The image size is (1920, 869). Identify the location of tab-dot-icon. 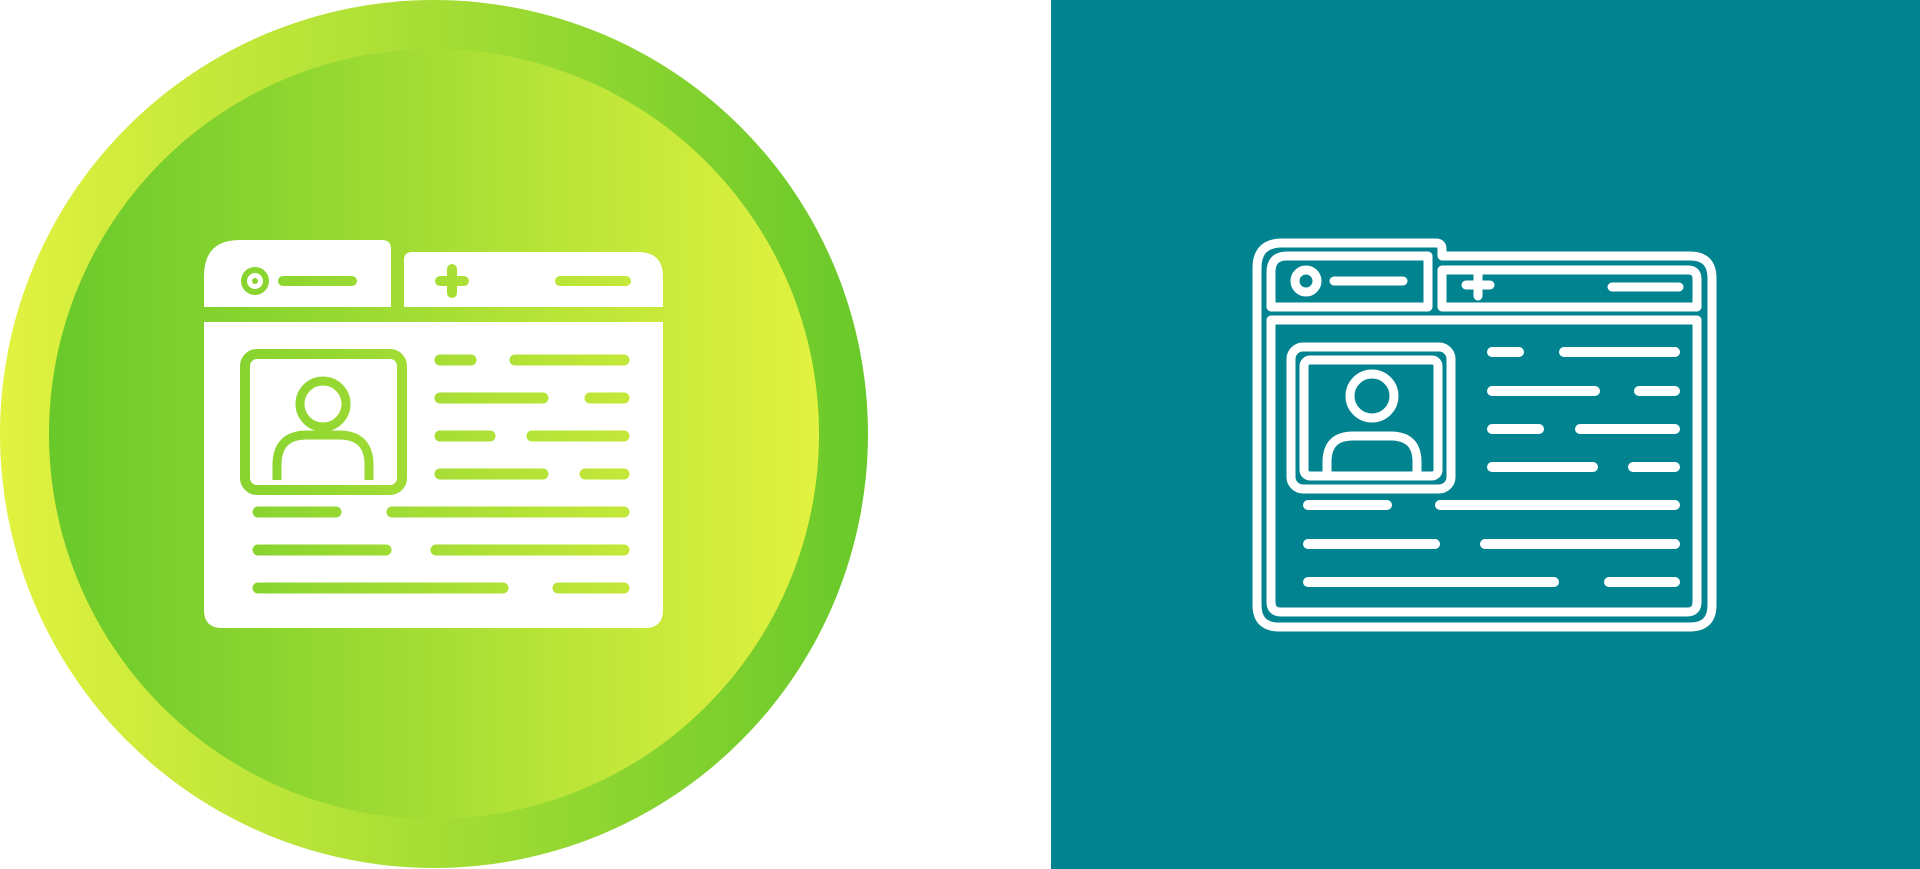
(1306, 281).